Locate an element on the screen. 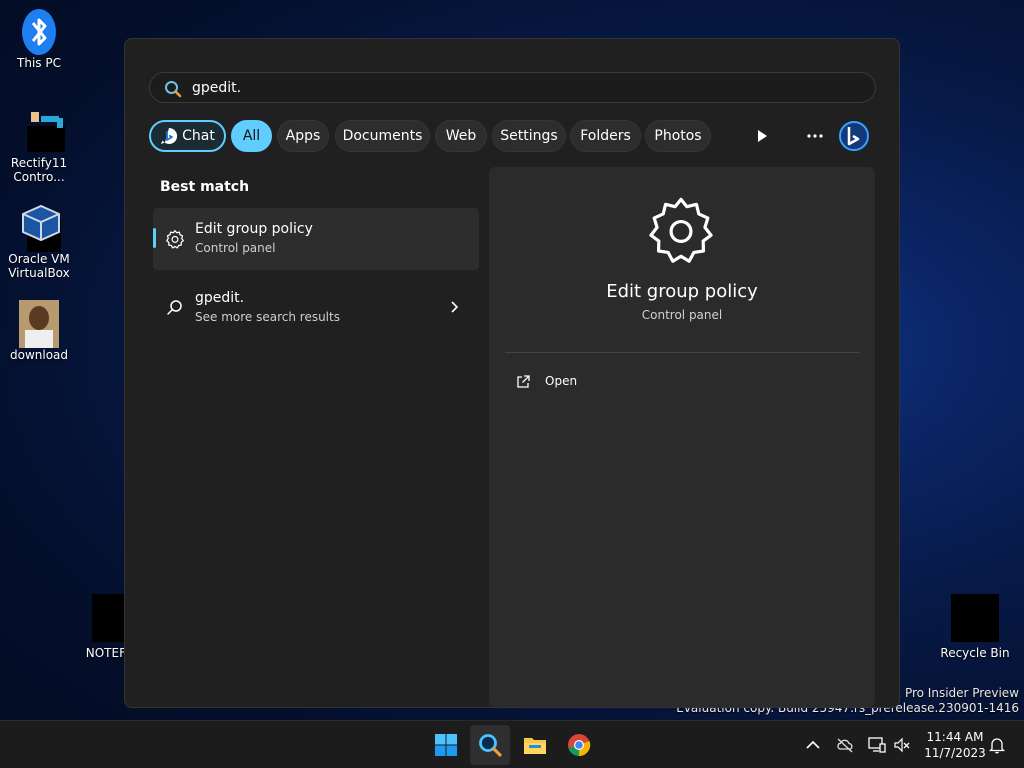 Image resolution: width=1024 pixels, height=768 pixels. start-button is located at coordinates (446, 745).